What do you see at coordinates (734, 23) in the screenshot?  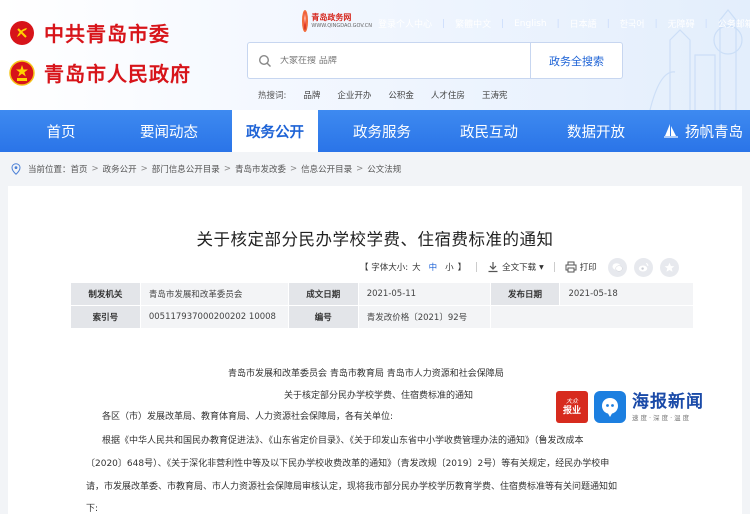 I see `top-link-mail: 公务邮箱` at bounding box center [734, 23].